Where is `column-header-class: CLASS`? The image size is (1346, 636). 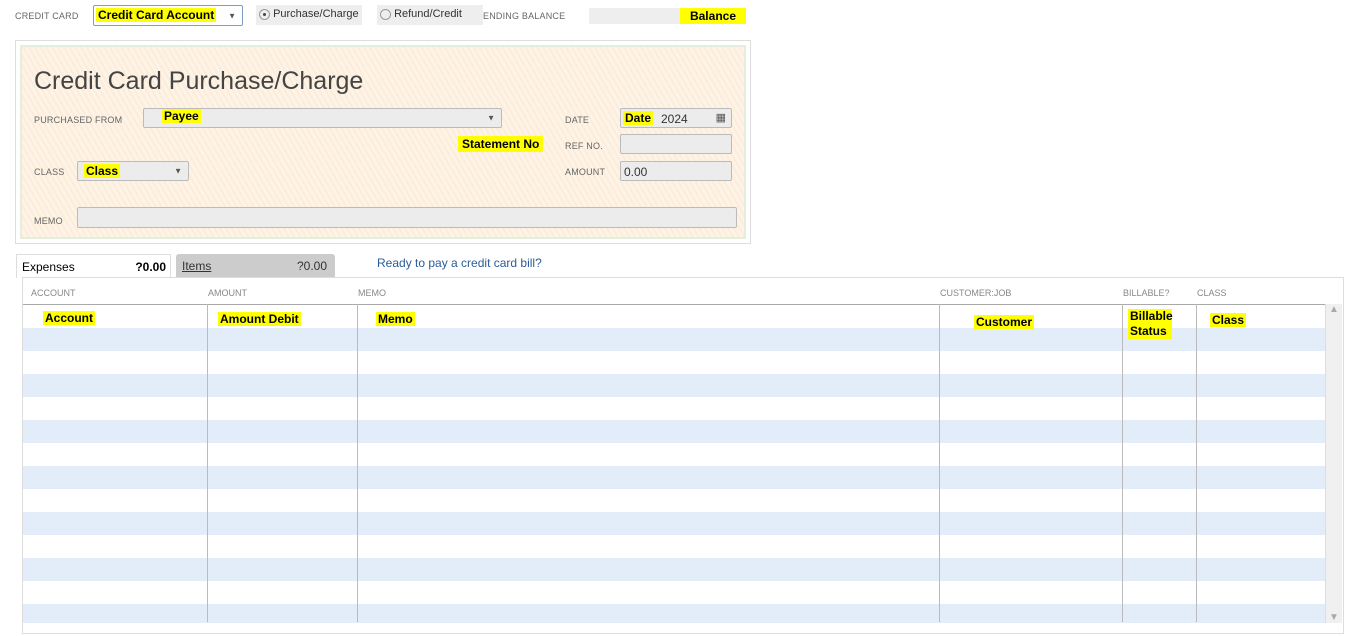 column-header-class: CLASS is located at coordinates (1212, 293).